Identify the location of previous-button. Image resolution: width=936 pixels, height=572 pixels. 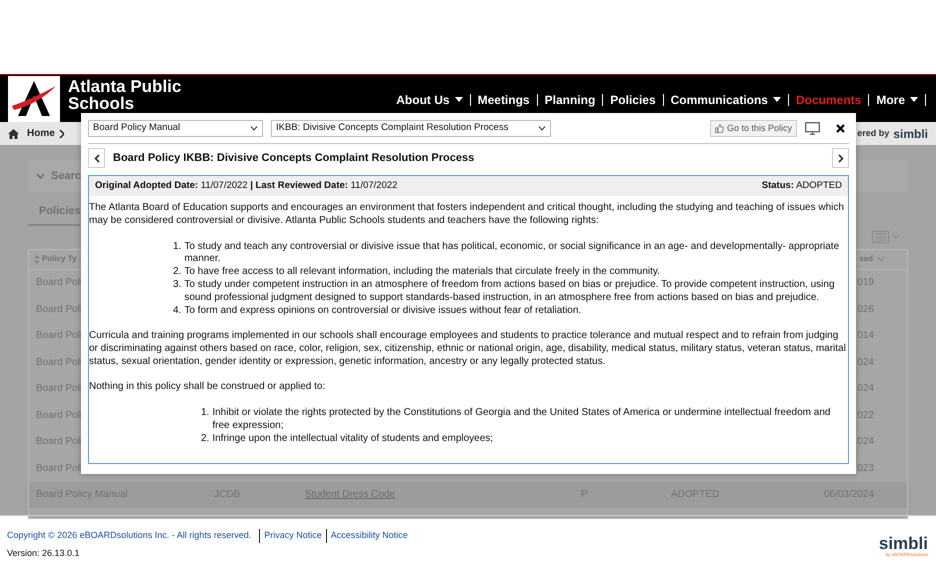
(96, 158).